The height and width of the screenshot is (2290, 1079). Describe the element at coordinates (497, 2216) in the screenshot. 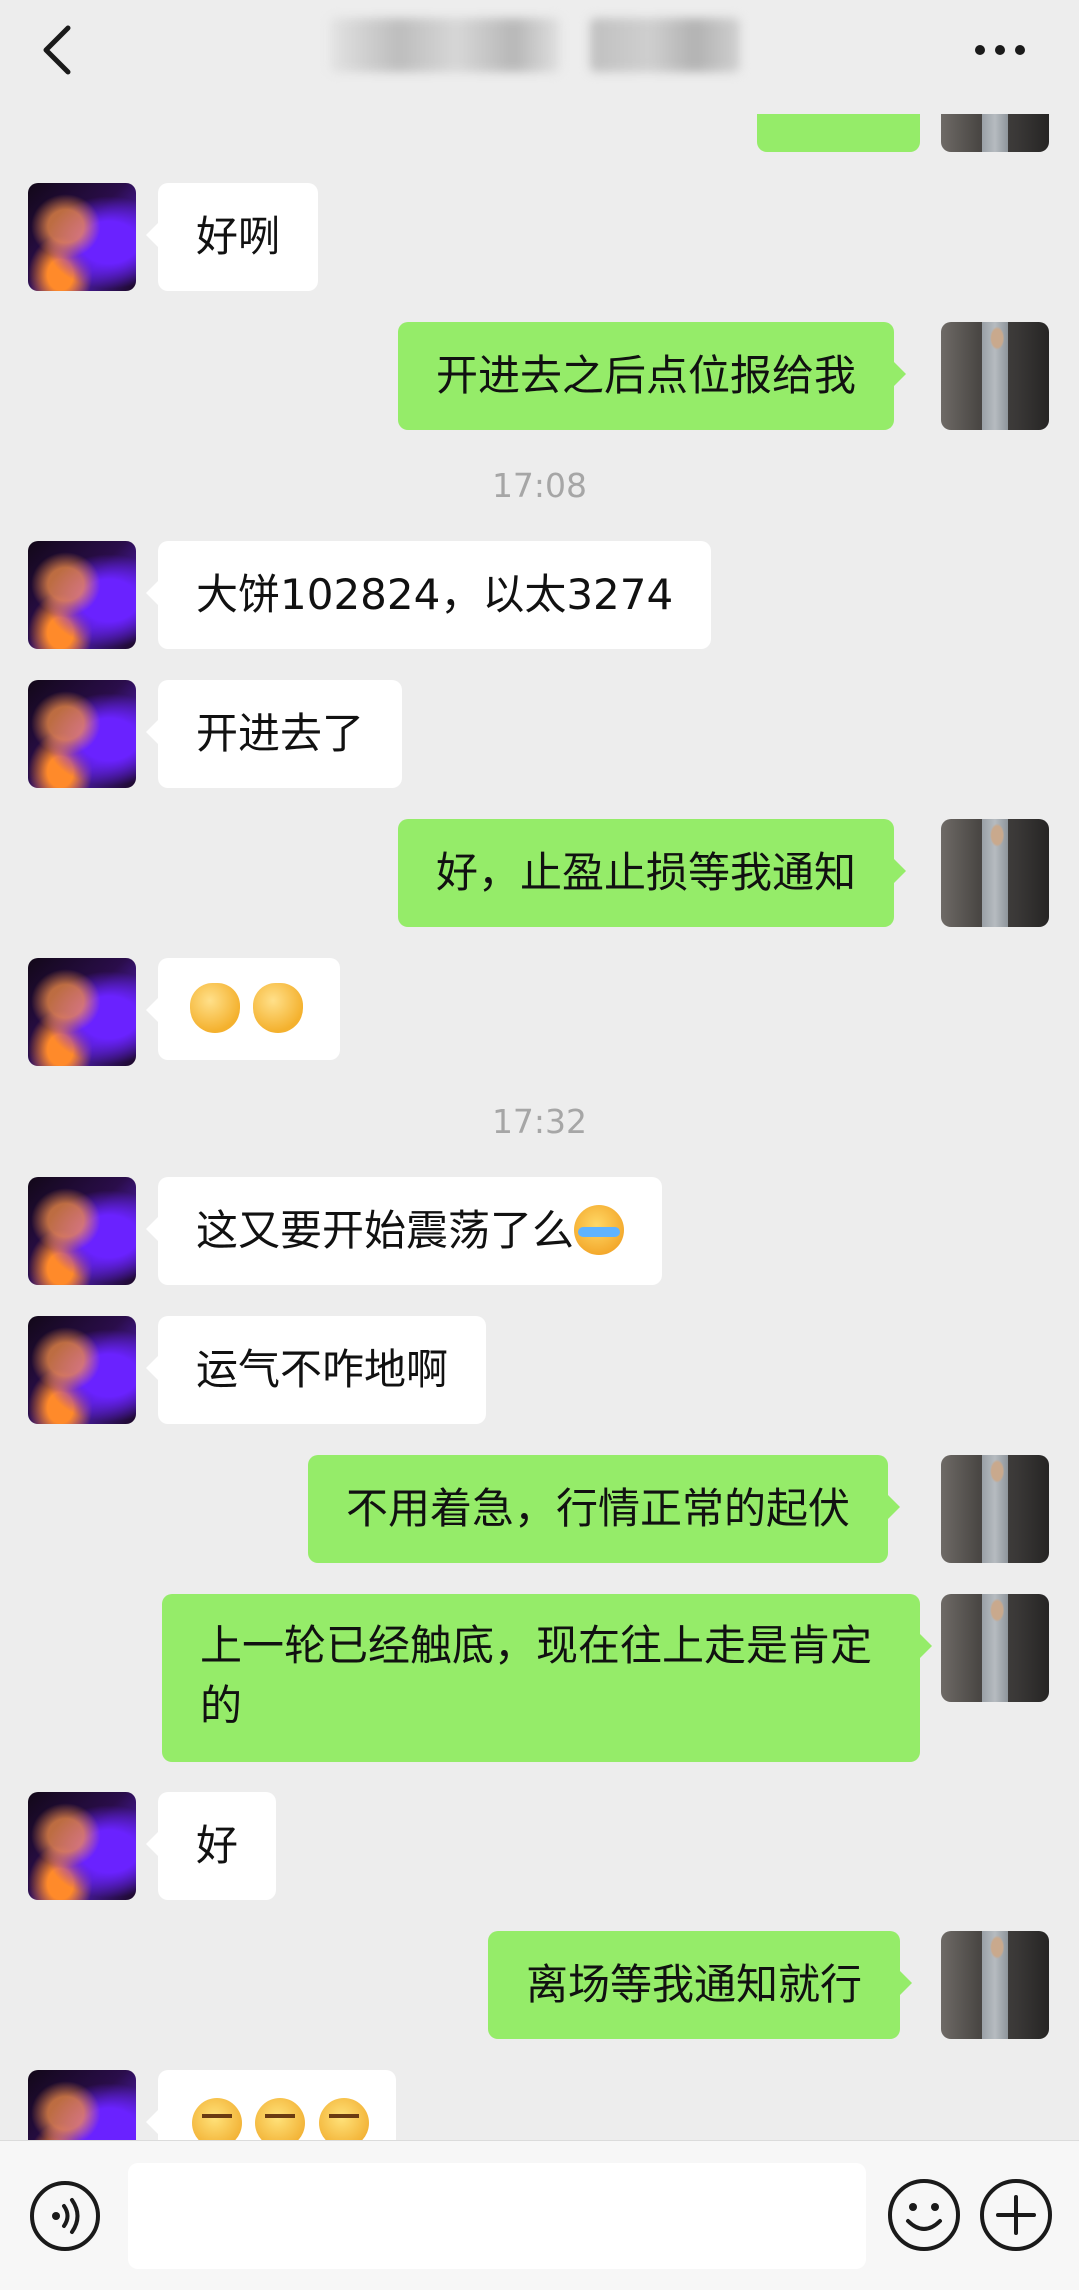

I see `message-input` at that location.